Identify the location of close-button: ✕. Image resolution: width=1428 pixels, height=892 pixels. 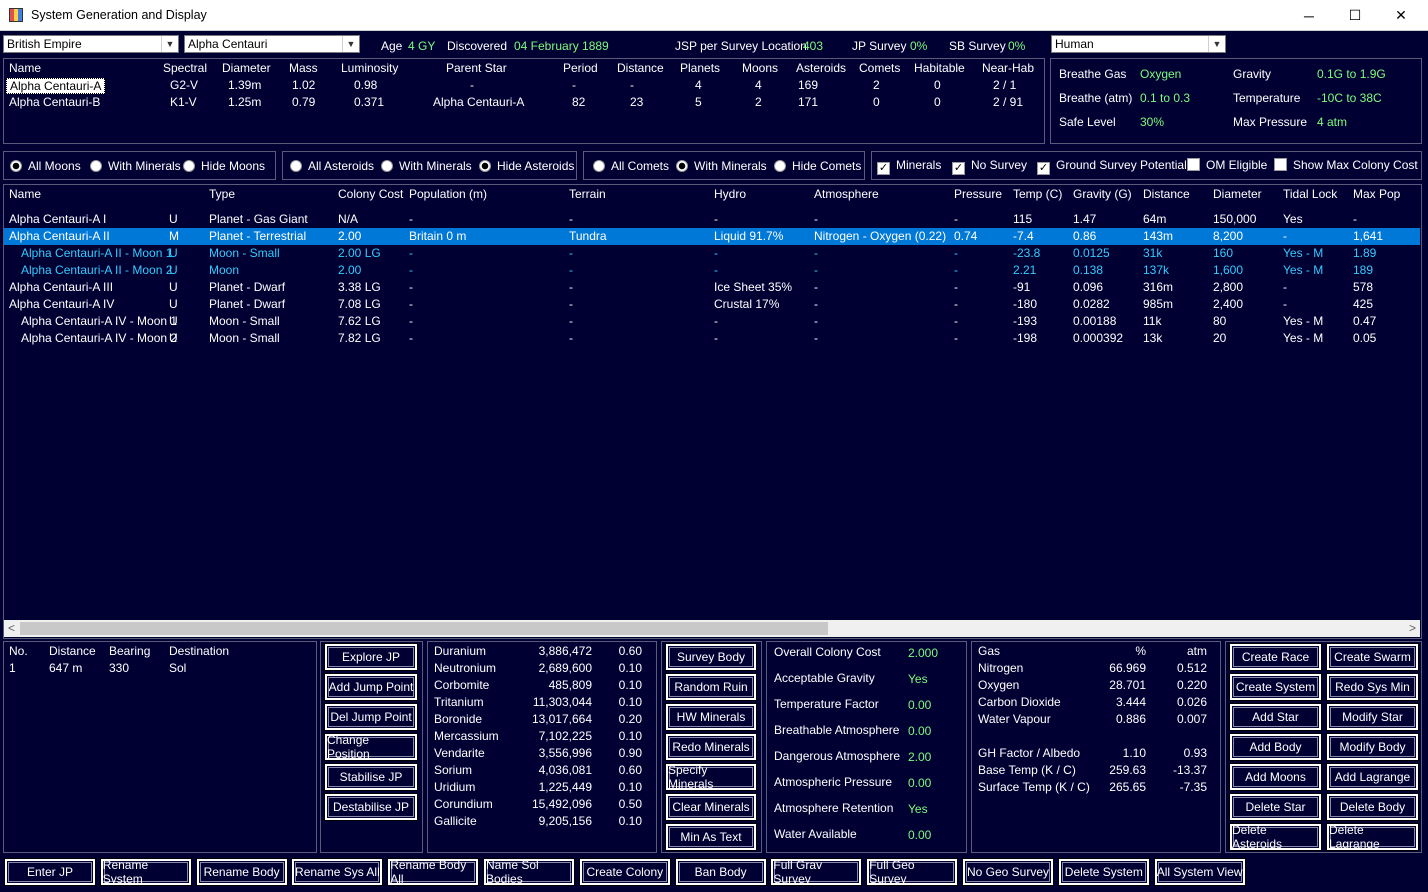
(1401, 15).